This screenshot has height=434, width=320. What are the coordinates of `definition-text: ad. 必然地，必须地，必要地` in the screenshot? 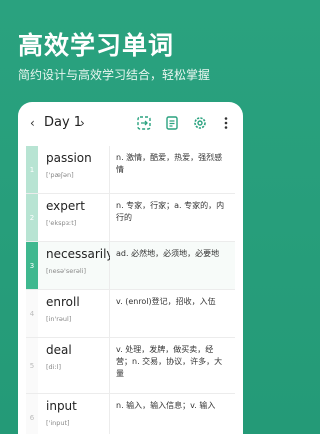 It's located at (172, 265).